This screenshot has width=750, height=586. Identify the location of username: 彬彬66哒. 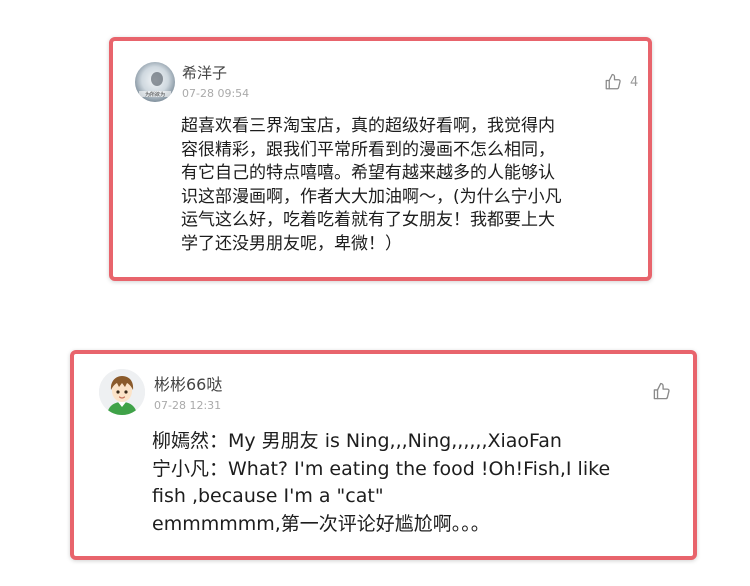
(188, 383).